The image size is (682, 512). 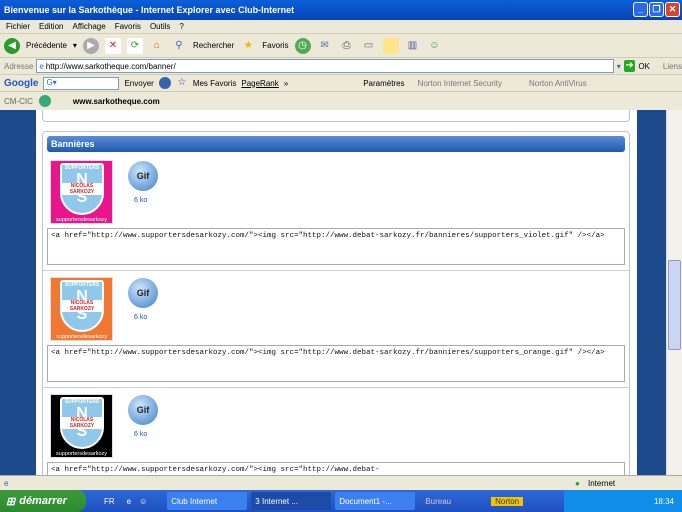 I want to click on note-icon, so click(x=390, y=45).